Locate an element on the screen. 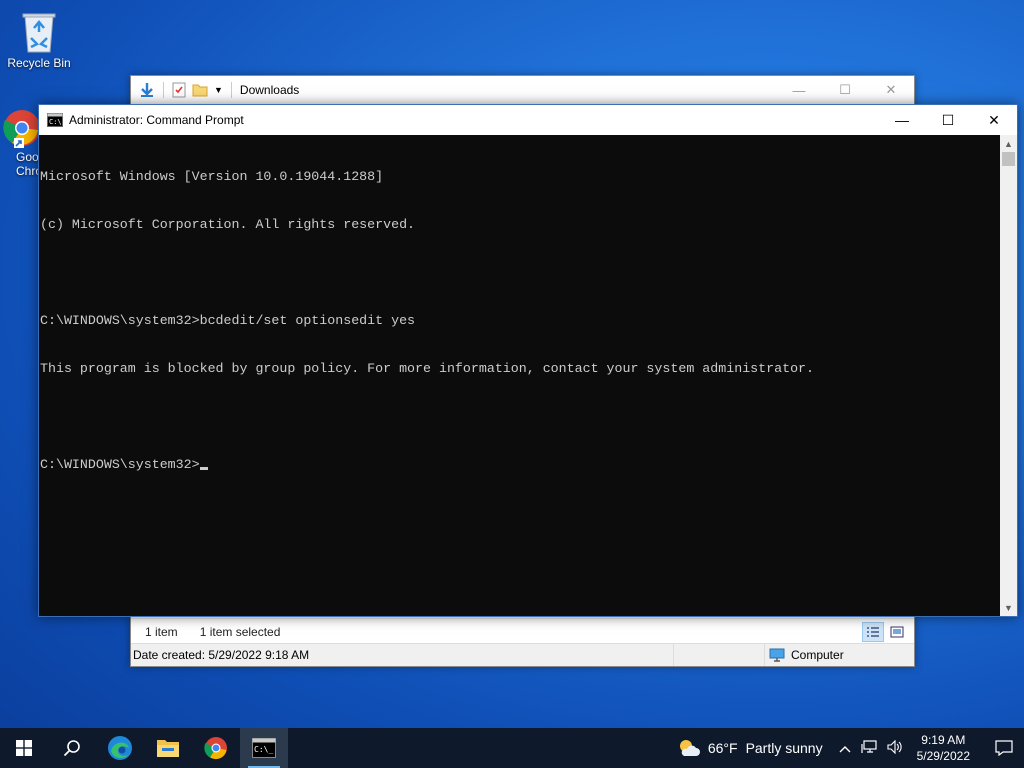 The height and width of the screenshot is (768, 1024). desktop-icon-recycle-bin: Recycle Bin is located at coordinates (39, 39).